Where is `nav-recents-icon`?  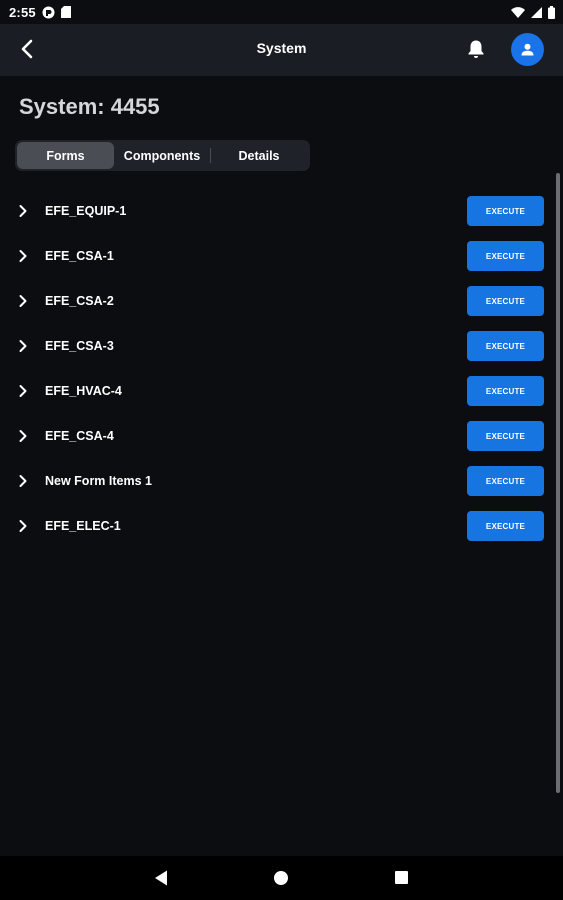
nav-recents-icon is located at coordinates (401, 877).